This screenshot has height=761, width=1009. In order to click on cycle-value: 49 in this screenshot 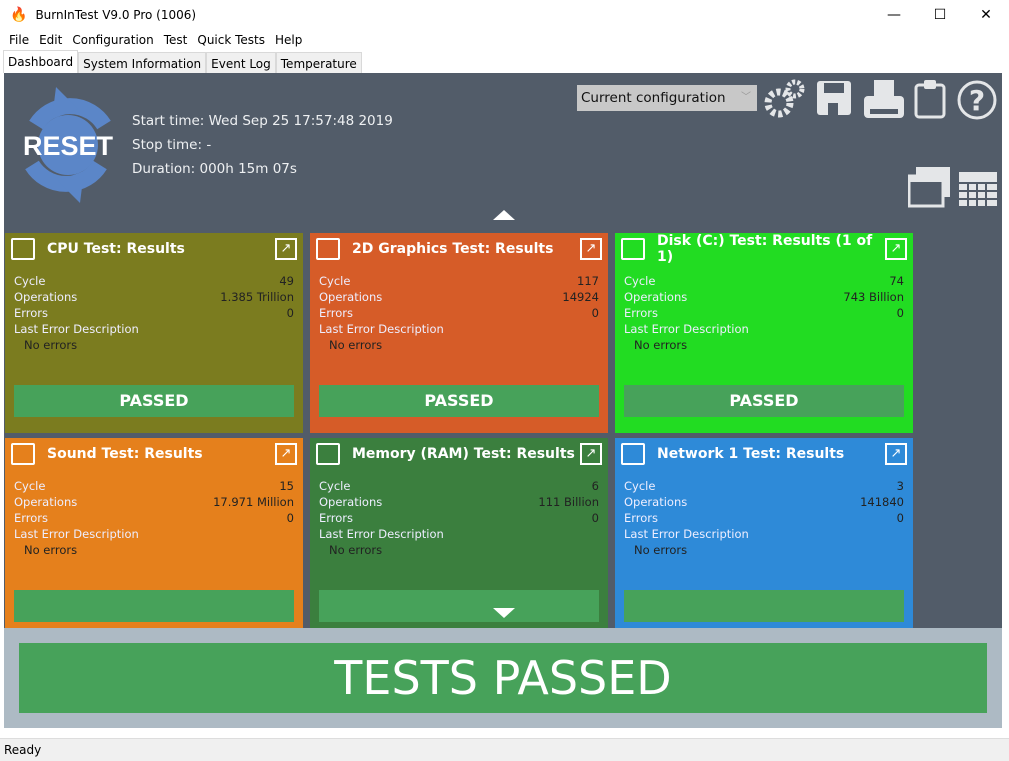, I will do `click(286, 281)`.